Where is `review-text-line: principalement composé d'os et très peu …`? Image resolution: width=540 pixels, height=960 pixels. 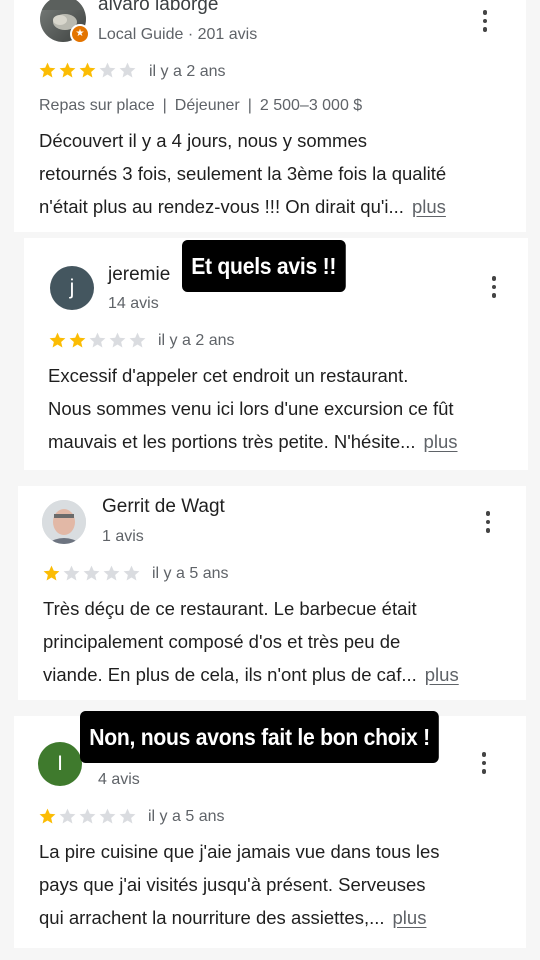
review-text-line: principalement composé d'os et très peu … is located at coordinates (222, 641).